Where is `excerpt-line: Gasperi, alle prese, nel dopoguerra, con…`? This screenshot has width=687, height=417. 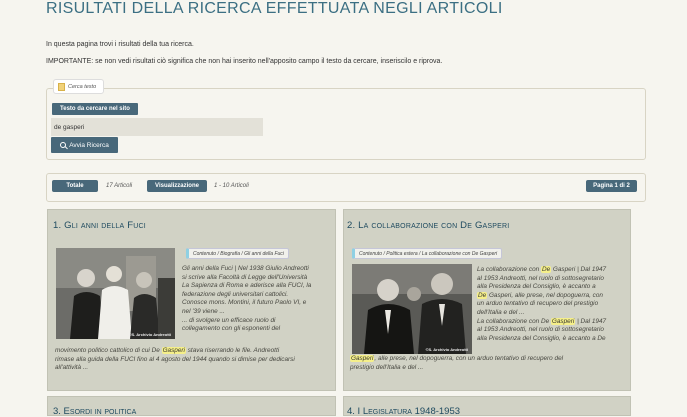 excerpt-line: Gasperi, alle prese, nel dopoguerra, con… is located at coordinates (457, 358).